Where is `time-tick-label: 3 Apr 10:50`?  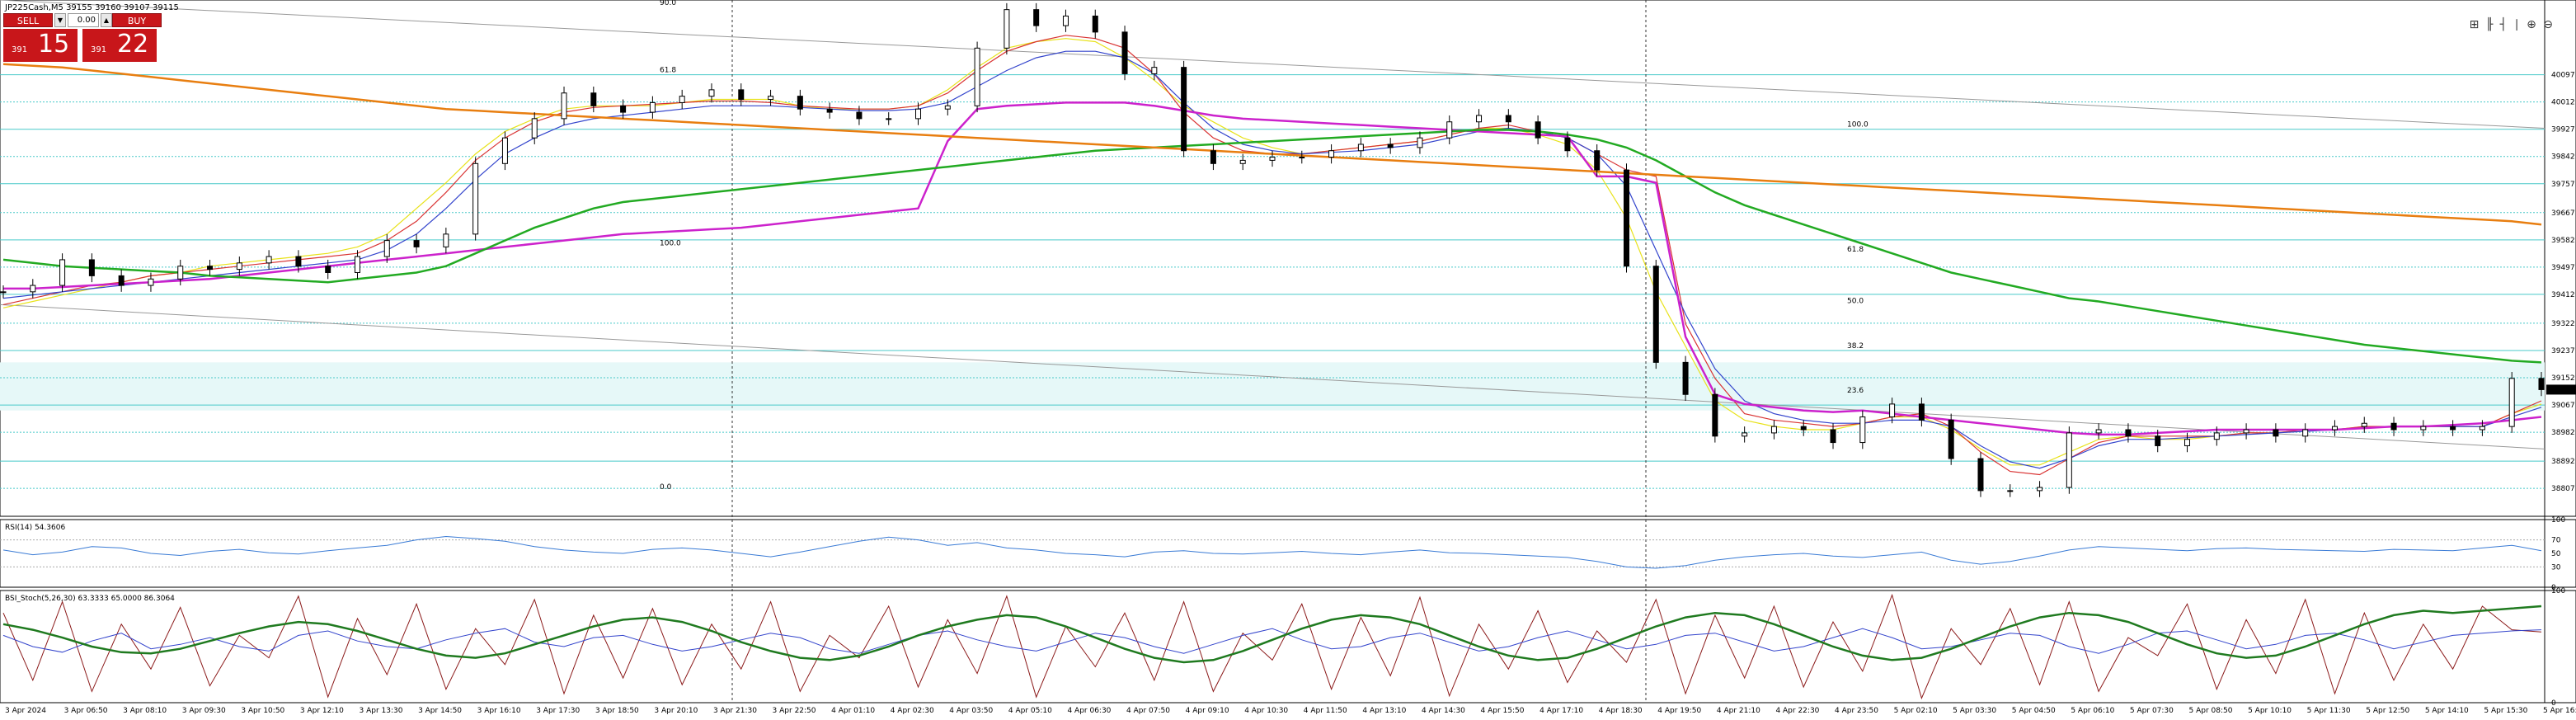 time-tick-label: 3 Apr 10:50 is located at coordinates (262, 711).